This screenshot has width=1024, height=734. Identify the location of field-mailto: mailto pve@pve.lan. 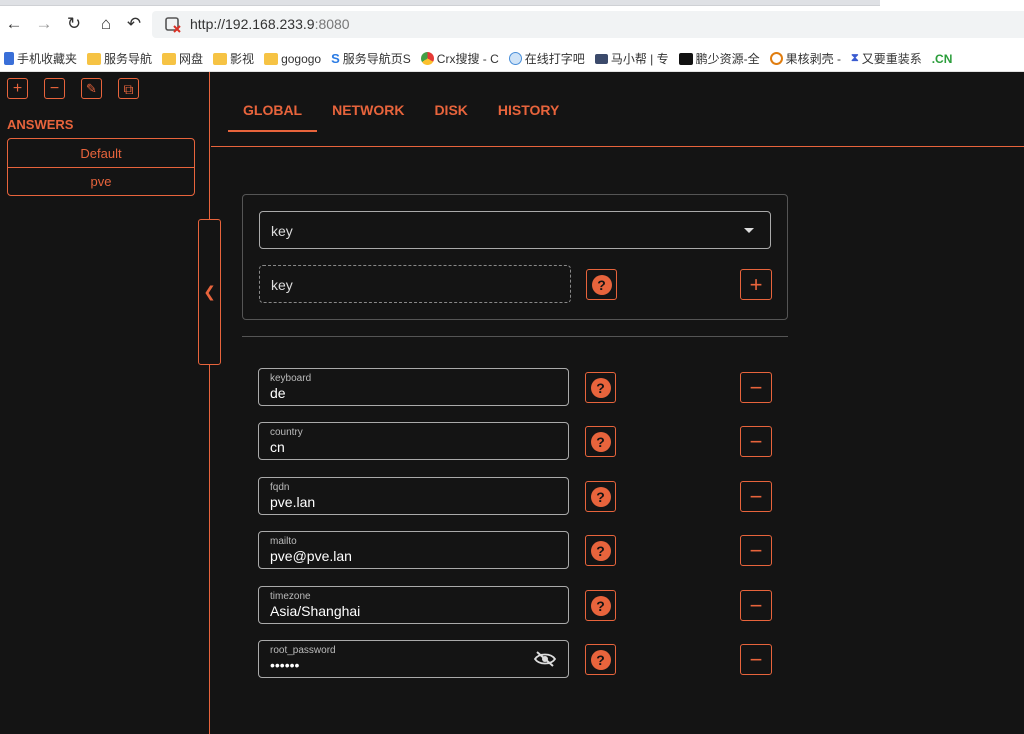
(413, 550).